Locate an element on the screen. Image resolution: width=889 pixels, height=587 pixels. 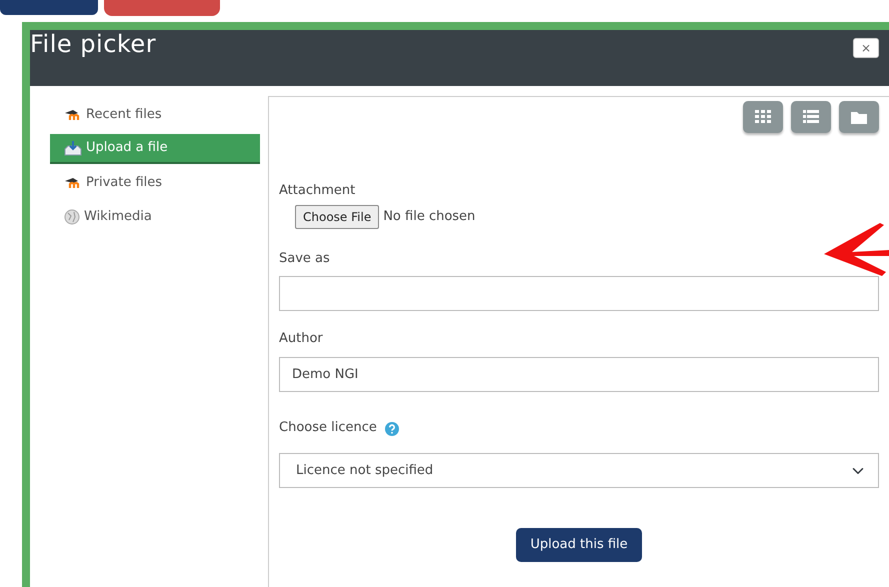
licence-select: Licence not specified is located at coordinates (579, 470).